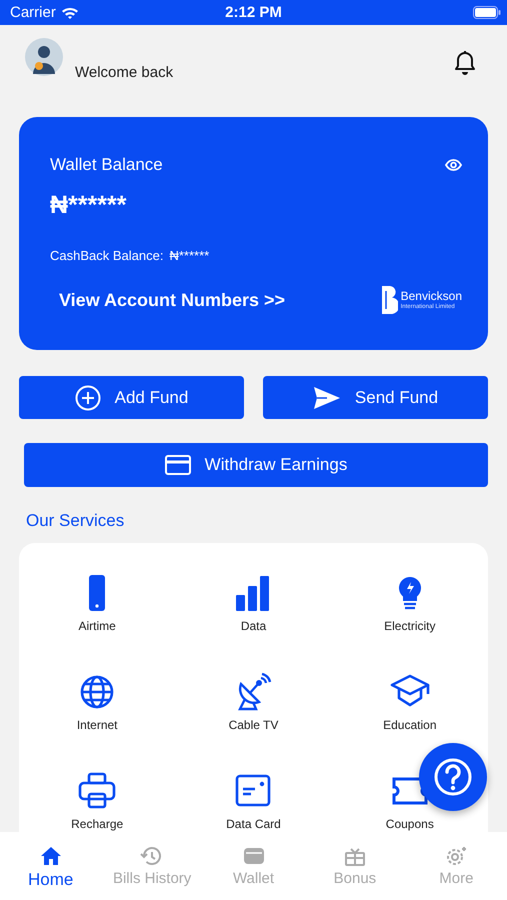  What do you see at coordinates (465, 63) in the screenshot?
I see `notification-bell-icon` at bounding box center [465, 63].